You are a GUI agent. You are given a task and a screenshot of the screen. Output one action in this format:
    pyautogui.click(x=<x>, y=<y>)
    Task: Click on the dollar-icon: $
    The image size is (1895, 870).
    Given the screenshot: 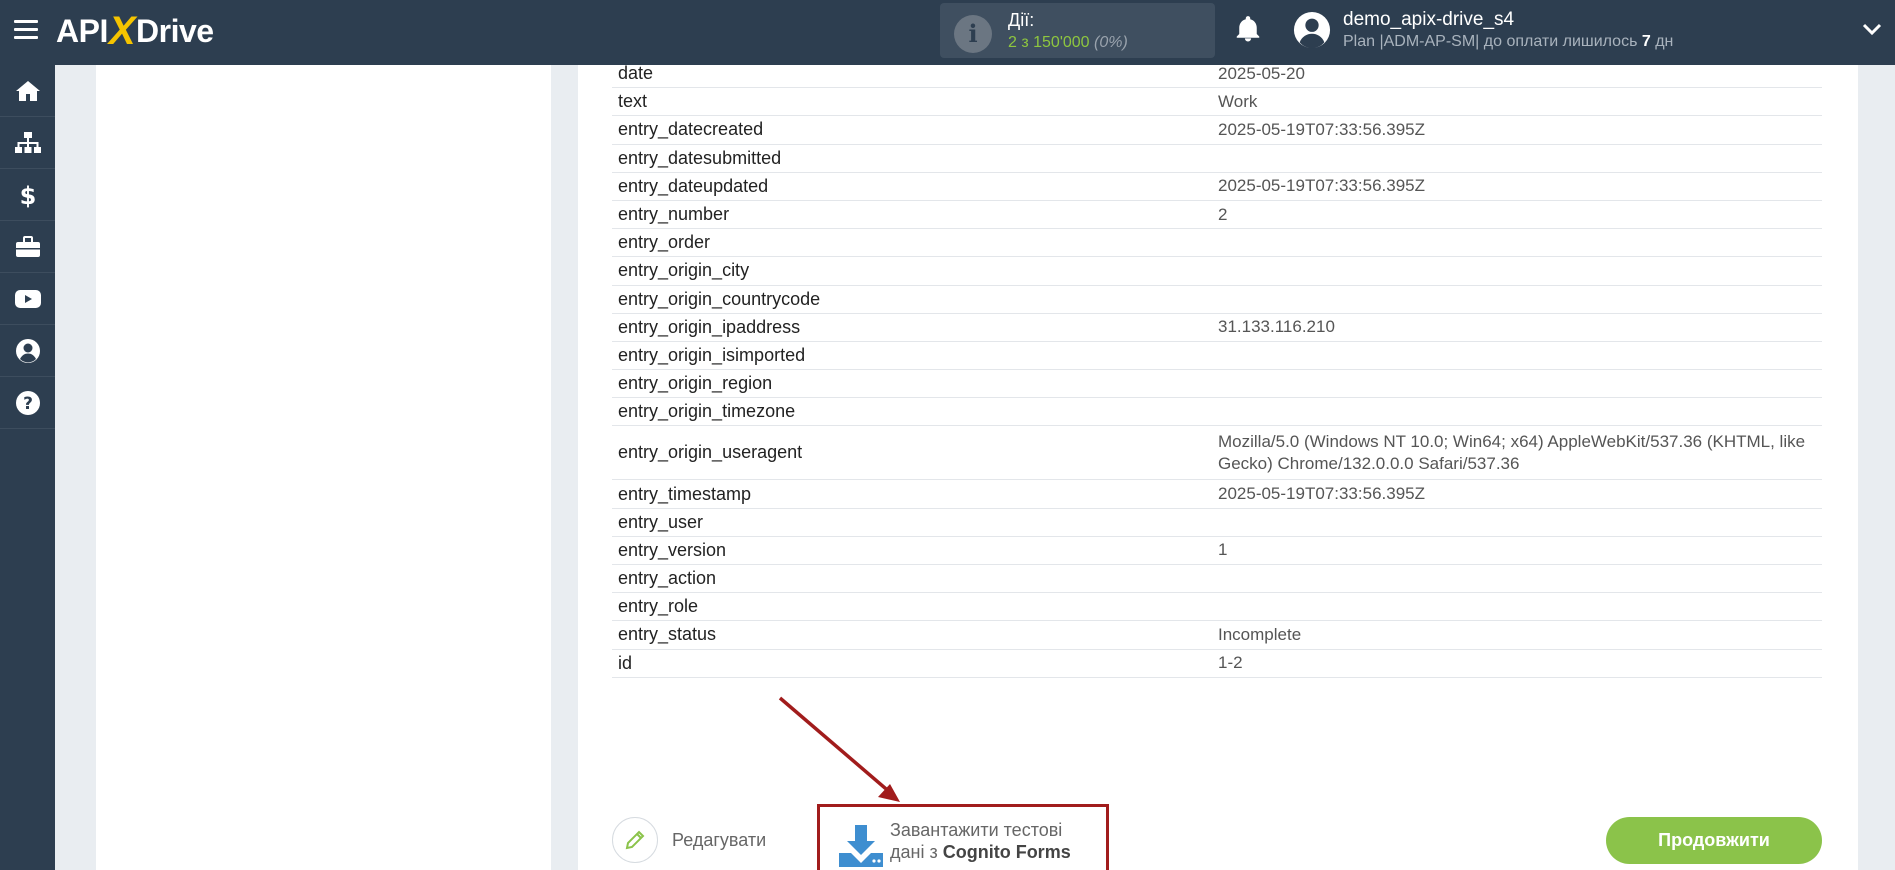 What is the action you would take?
    pyautogui.click(x=27, y=195)
    